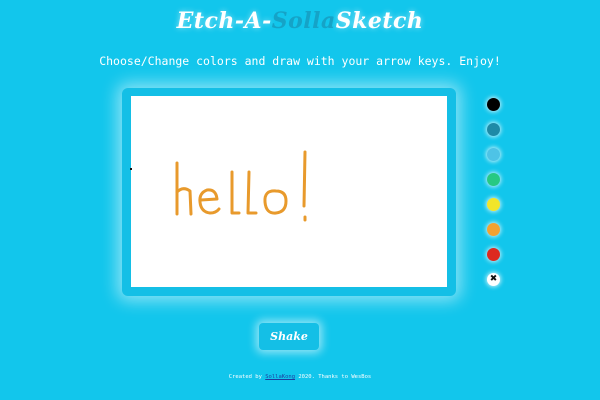 This screenshot has height=400, width=600. I want to click on clear-color-button: ✖, so click(493, 279).